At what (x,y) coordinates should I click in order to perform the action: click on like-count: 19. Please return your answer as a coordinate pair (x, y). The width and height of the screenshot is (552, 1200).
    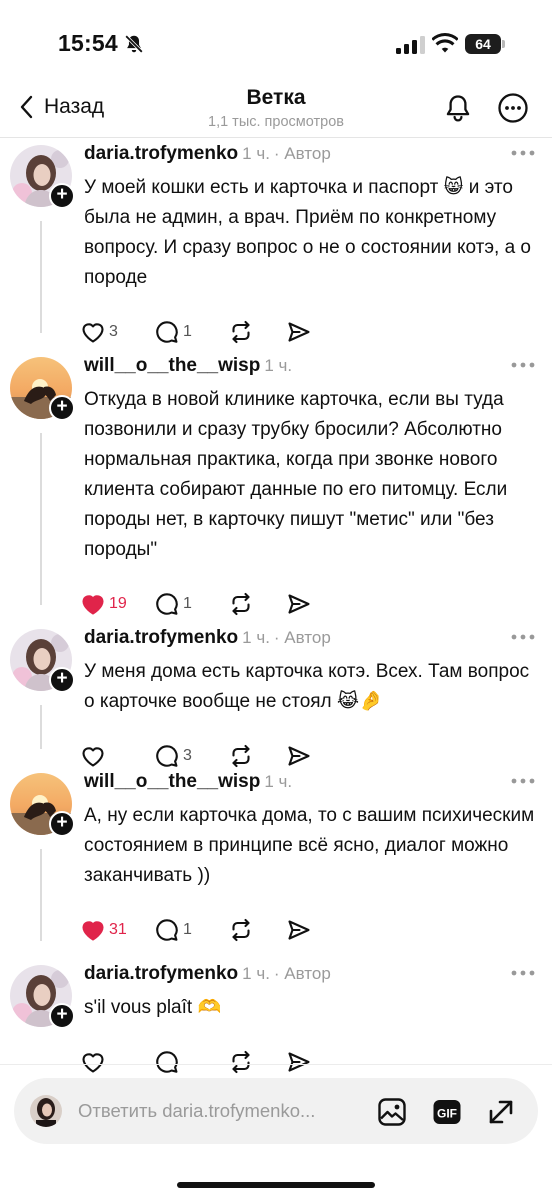
    Looking at the image, I should click on (118, 603).